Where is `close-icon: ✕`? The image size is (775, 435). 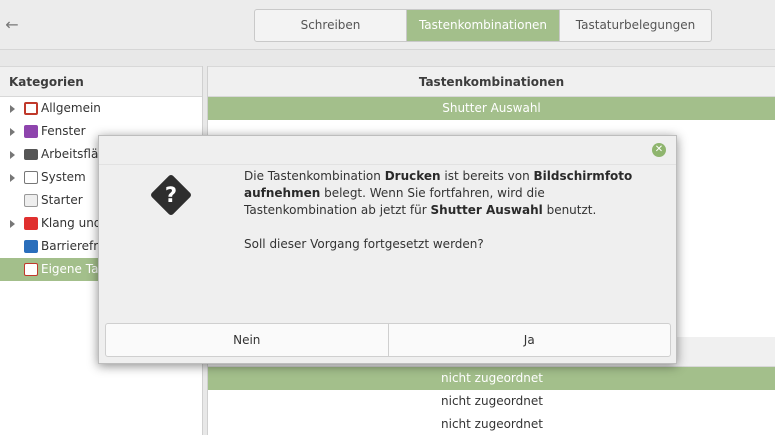
close-icon: ✕ is located at coordinates (659, 150).